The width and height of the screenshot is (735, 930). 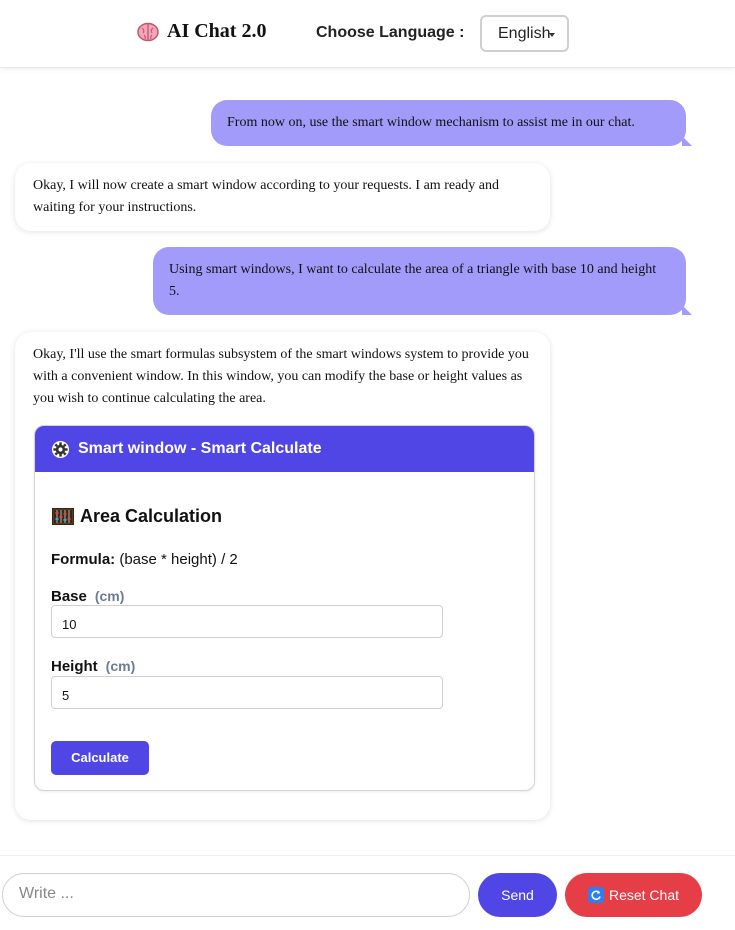 I want to click on base-input: 10, so click(x=247, y=621).